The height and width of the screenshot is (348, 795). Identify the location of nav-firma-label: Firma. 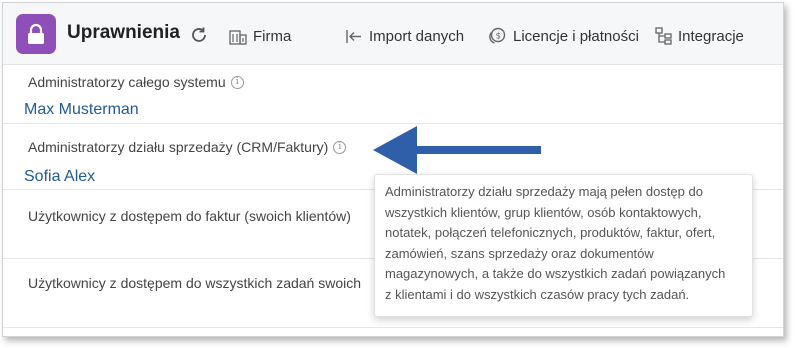
(272, 36).